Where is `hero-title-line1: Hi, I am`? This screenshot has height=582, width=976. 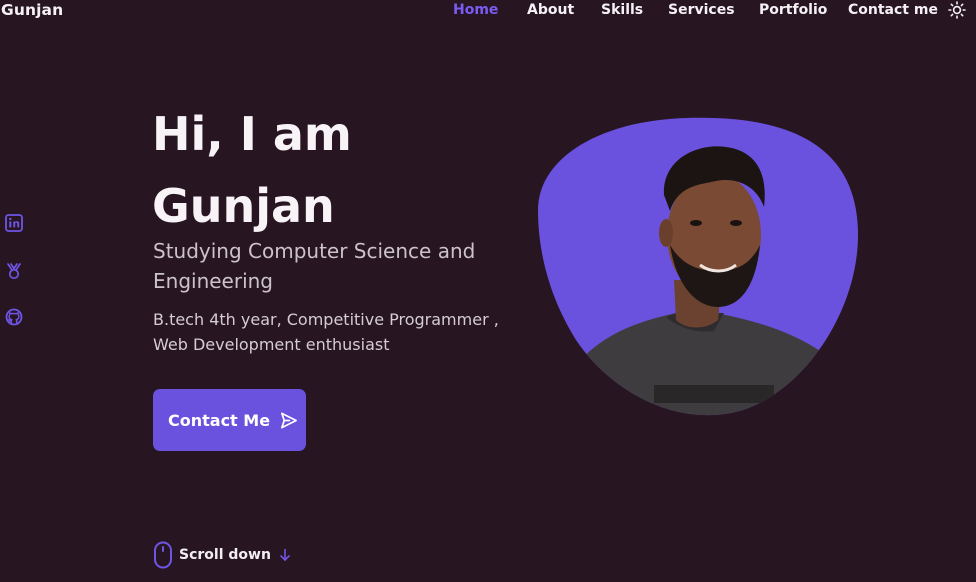
hero-title-line1: Hi, I am is located at coordinates (252, 134).